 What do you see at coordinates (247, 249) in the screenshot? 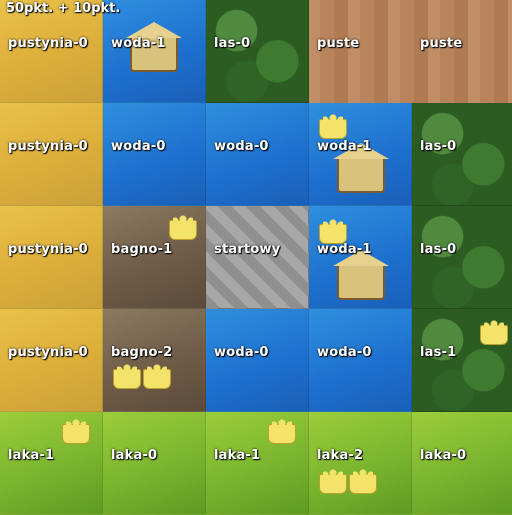
I see `tile-label: startowy` at bounding box center [247, 249].